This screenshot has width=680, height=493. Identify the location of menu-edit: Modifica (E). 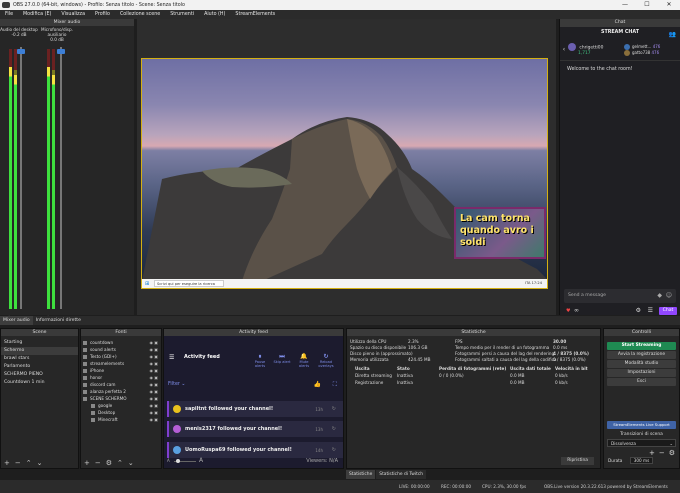
(37, 14).